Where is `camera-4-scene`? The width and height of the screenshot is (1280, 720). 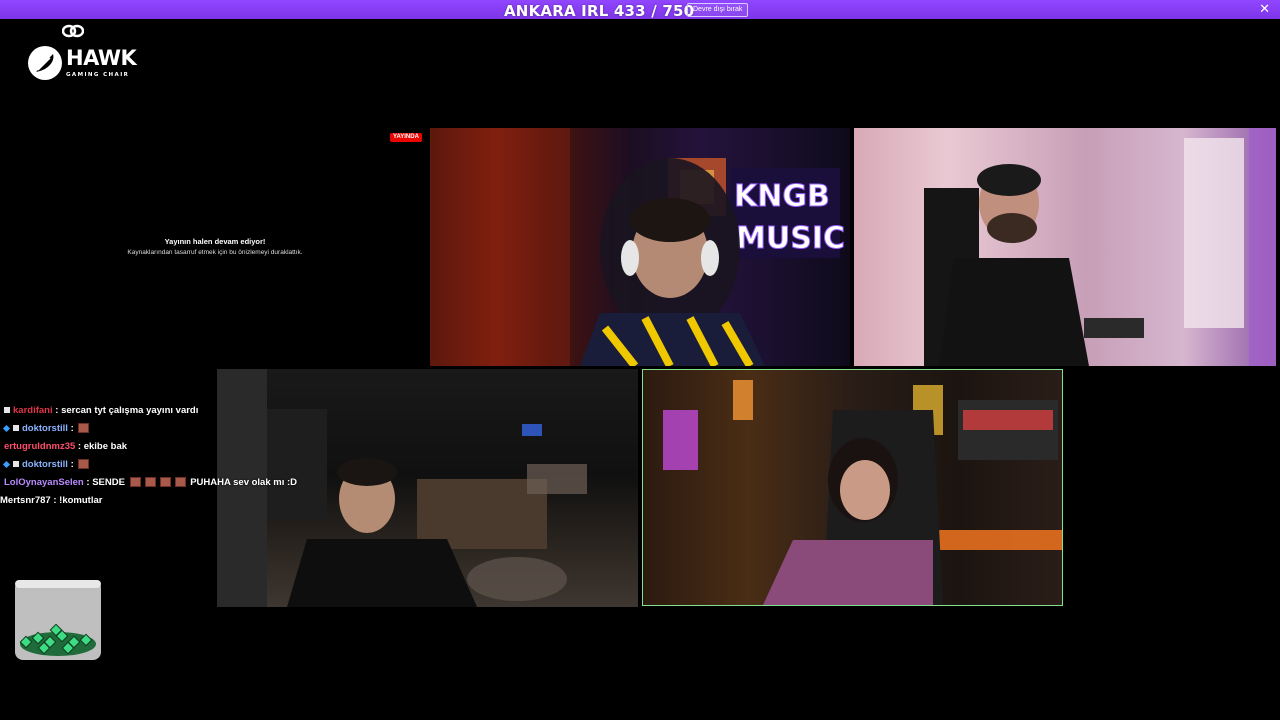 camera-4-scene is located at coordinates (862, 492).